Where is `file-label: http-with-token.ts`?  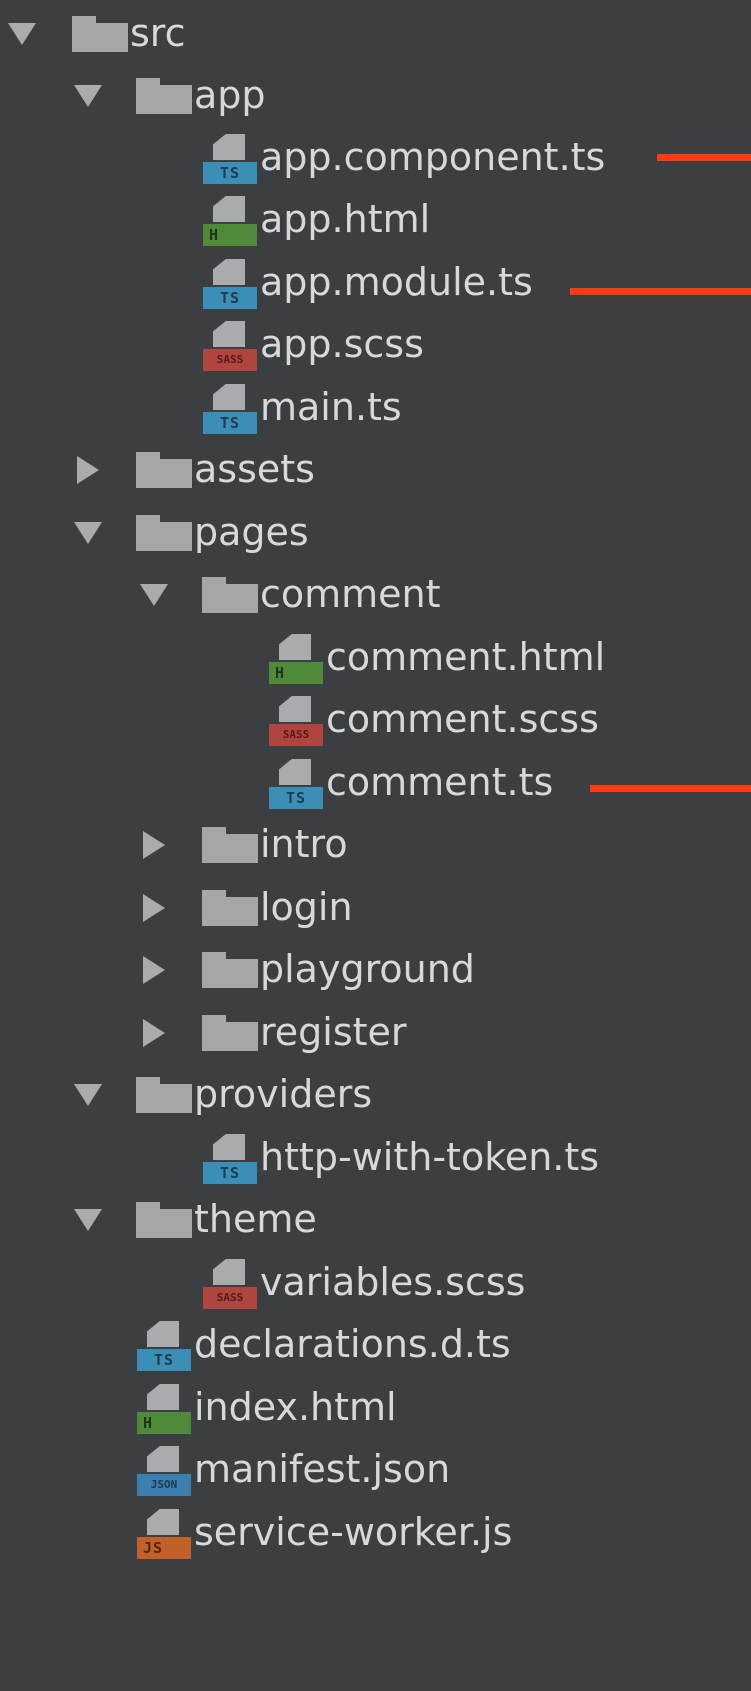
file-label: http-with-token.ts is located at coordinates (430, 1157).